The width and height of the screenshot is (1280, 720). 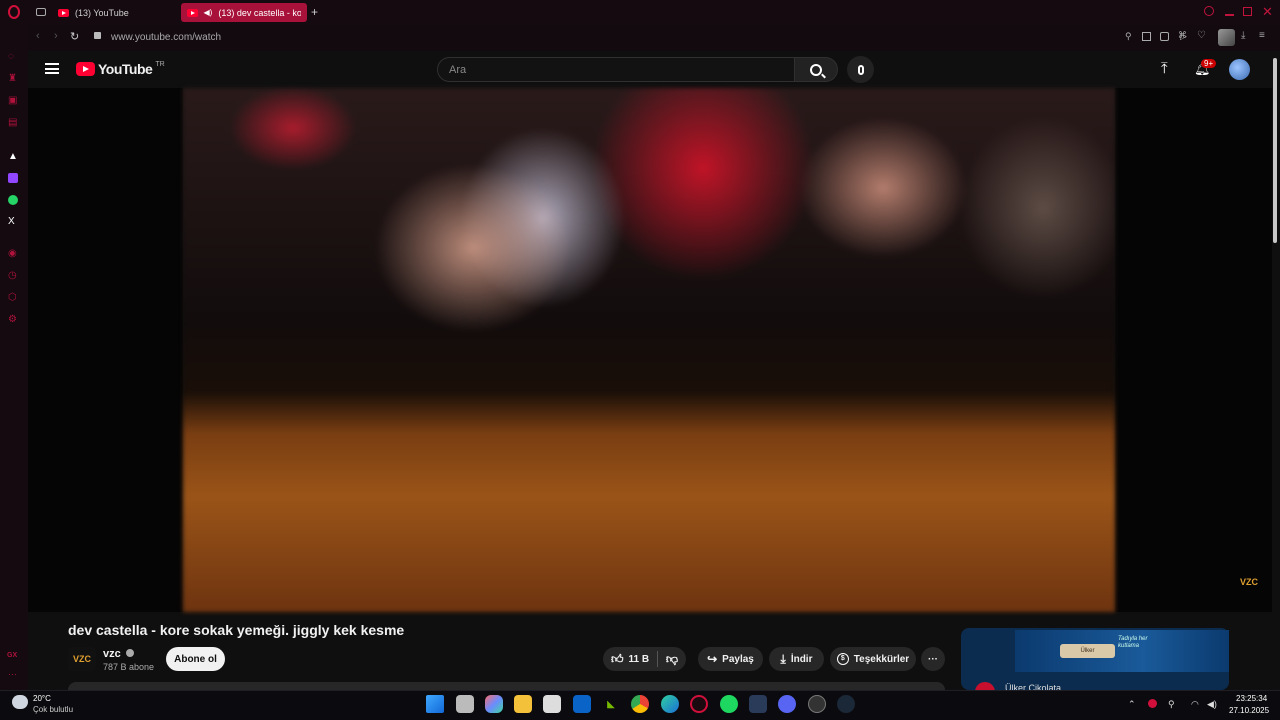 What do you see at coordinates (1249, 582) in the screenshot?
I see `channel-watermark: VZC` at bounding box center [1249, 582].